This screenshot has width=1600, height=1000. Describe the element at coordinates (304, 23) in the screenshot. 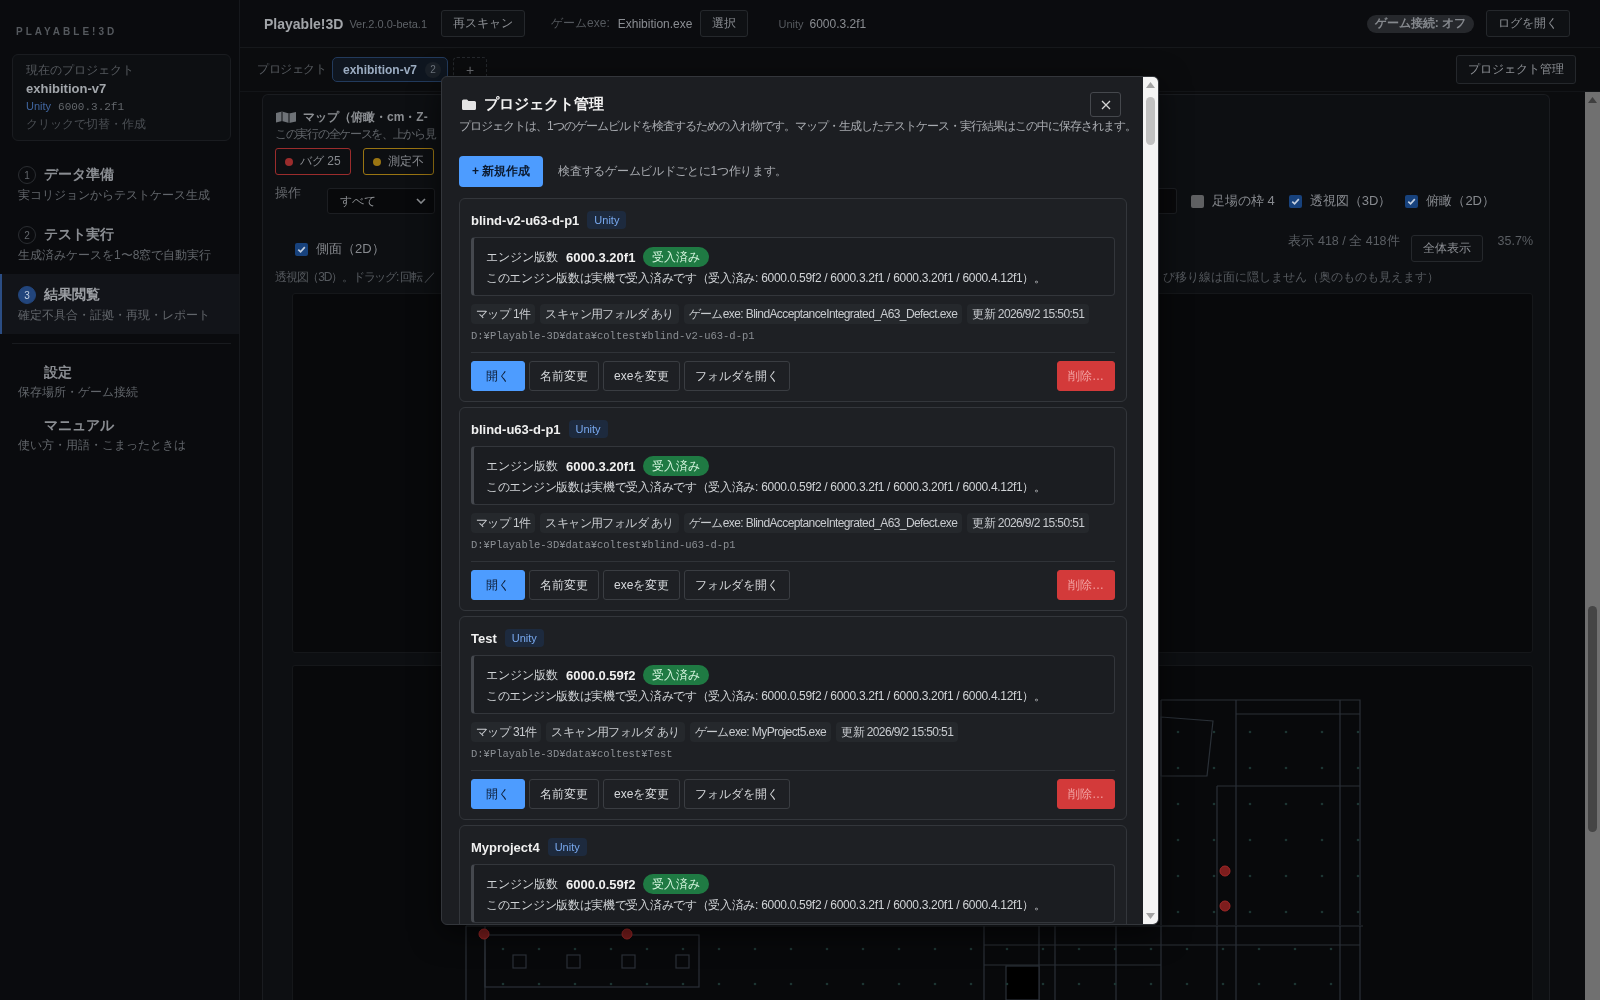

I see `app-name: Playable!3D` at that location.